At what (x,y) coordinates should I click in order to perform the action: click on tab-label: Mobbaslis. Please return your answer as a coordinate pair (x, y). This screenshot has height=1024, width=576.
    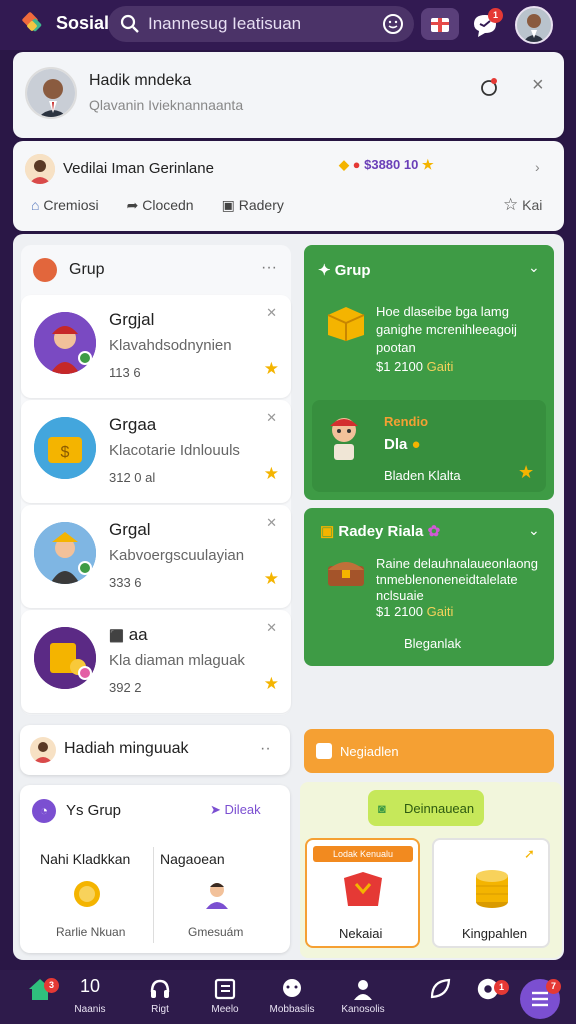
    Looking at the image, I should click on (292, 1009).